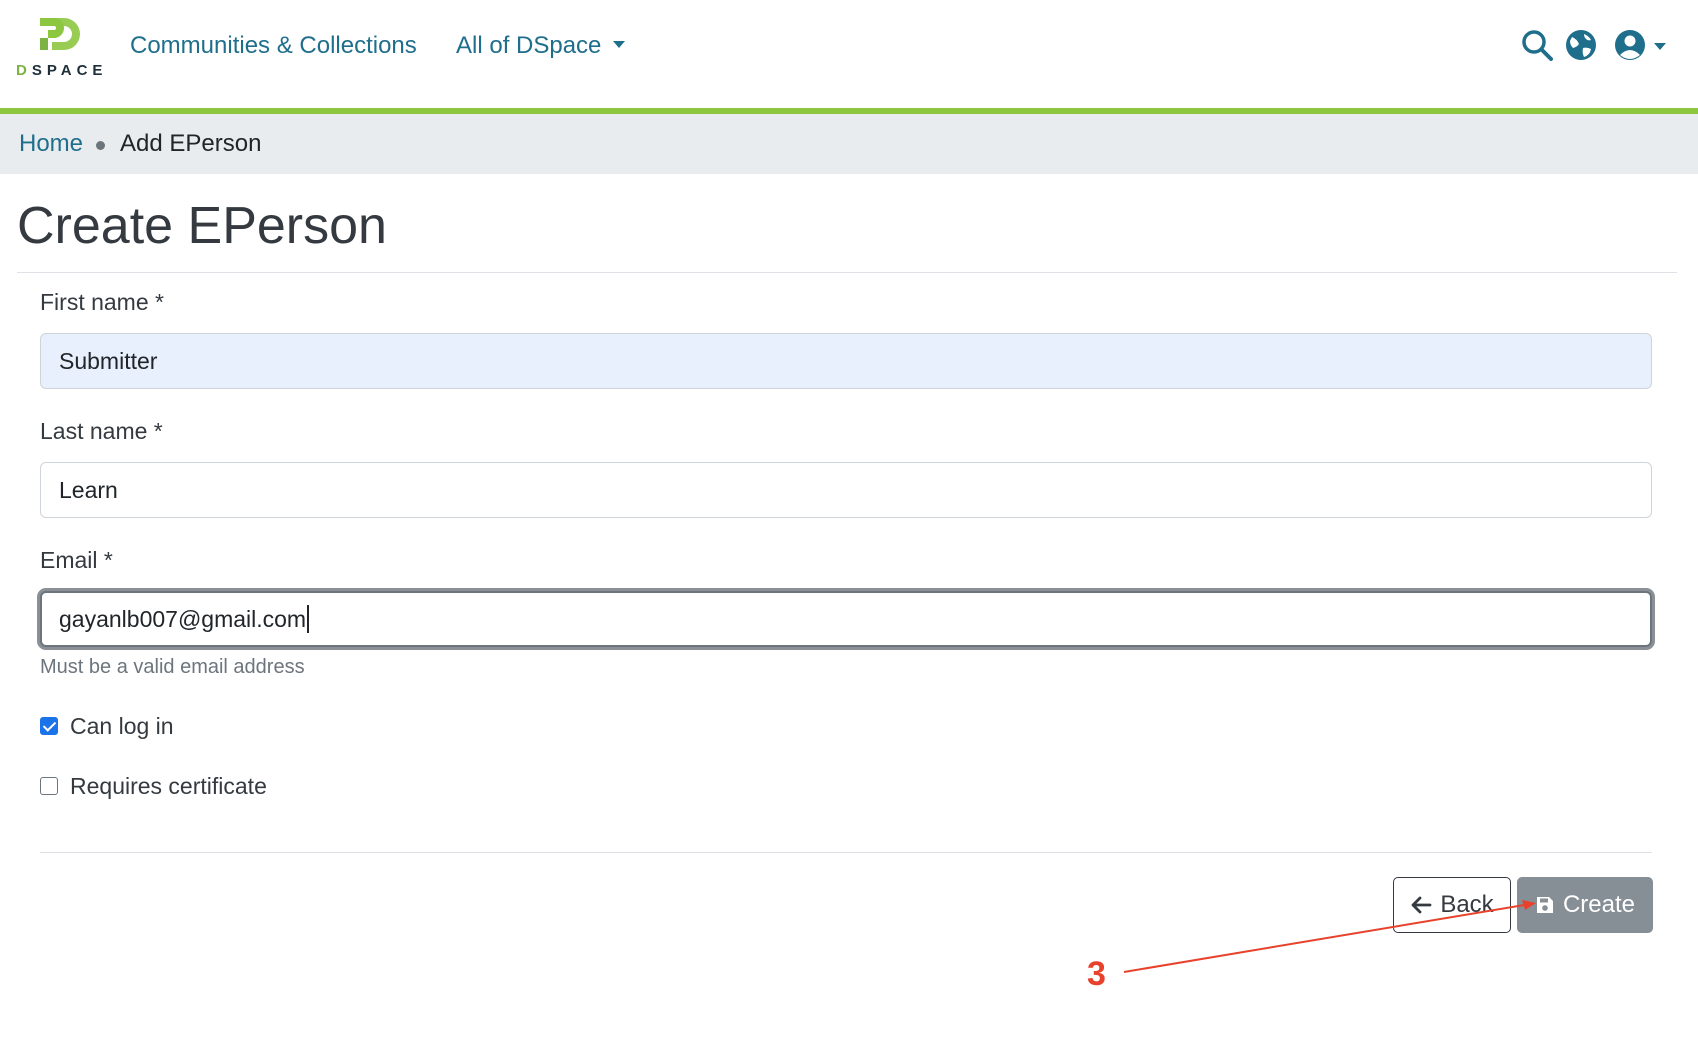 Image resolution: width=1698 pixels, height=1044 pixels. I want to click on globe-icon, so click(1581, 45).